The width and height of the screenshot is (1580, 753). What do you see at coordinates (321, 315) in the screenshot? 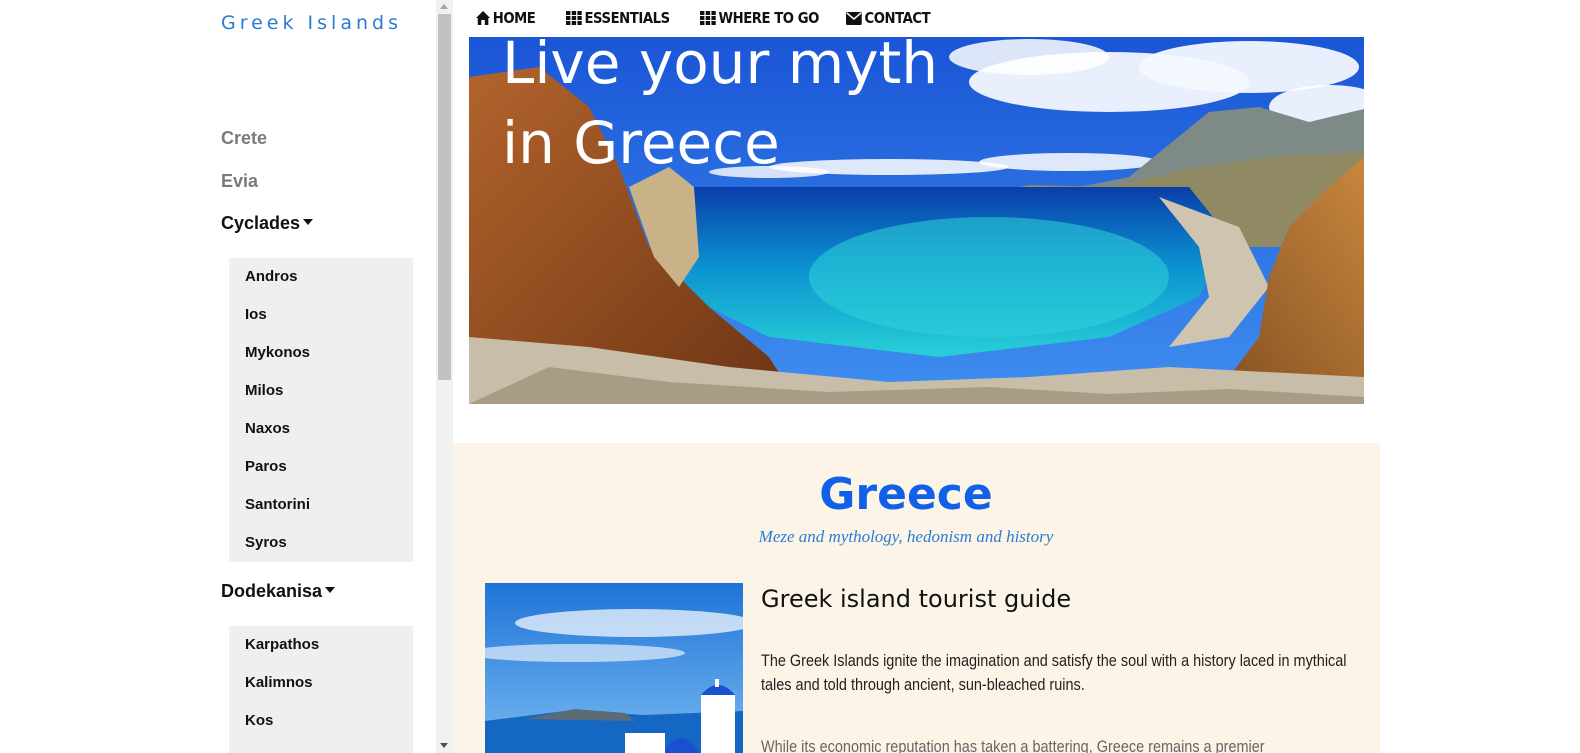
I see `submenu-item-ios: Ios` at bounding box center [321, 315].